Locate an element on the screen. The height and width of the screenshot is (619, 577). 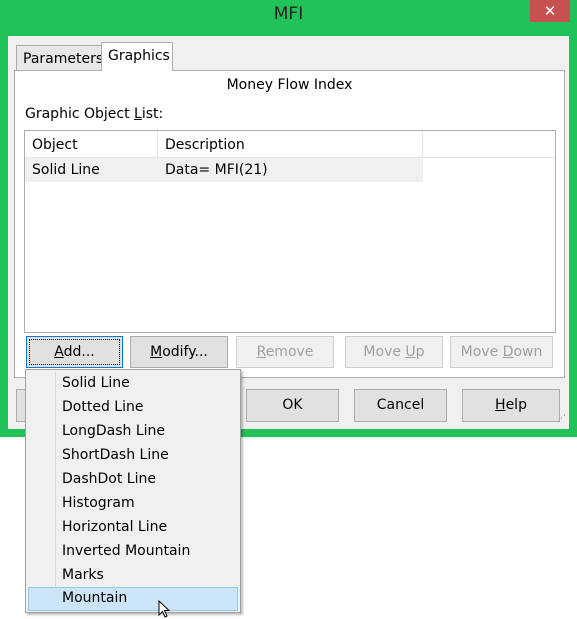
menu-item-mountain: Mountain is located at coordinates (133, 599).